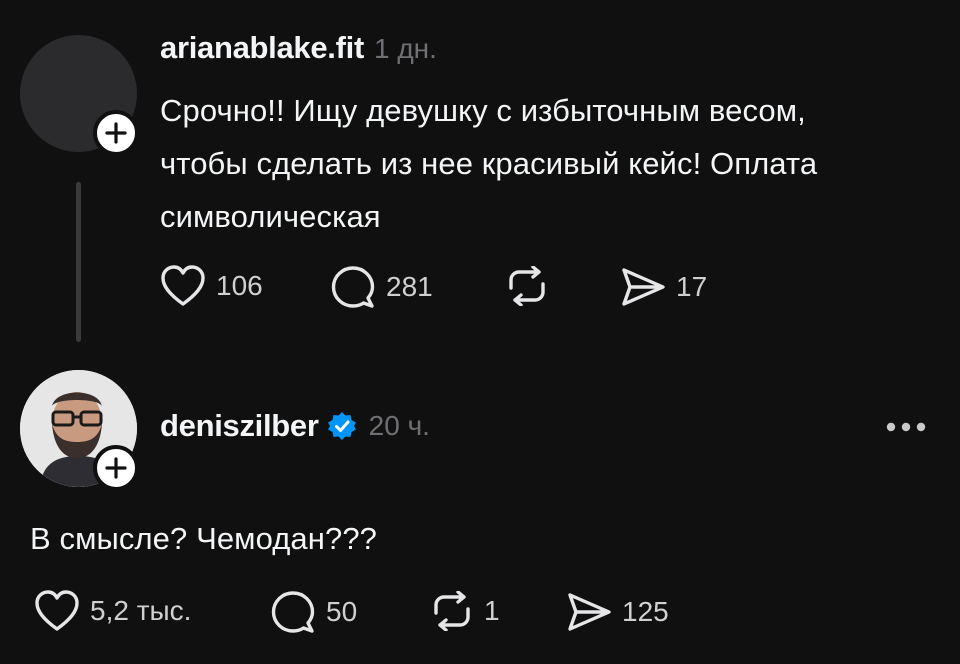 The width and height of the screenshot is (960, 664). What do you see at coordinates (492, 610) in the screenshot?
I see `repost-count: 1` at bounding box center [492, 610].